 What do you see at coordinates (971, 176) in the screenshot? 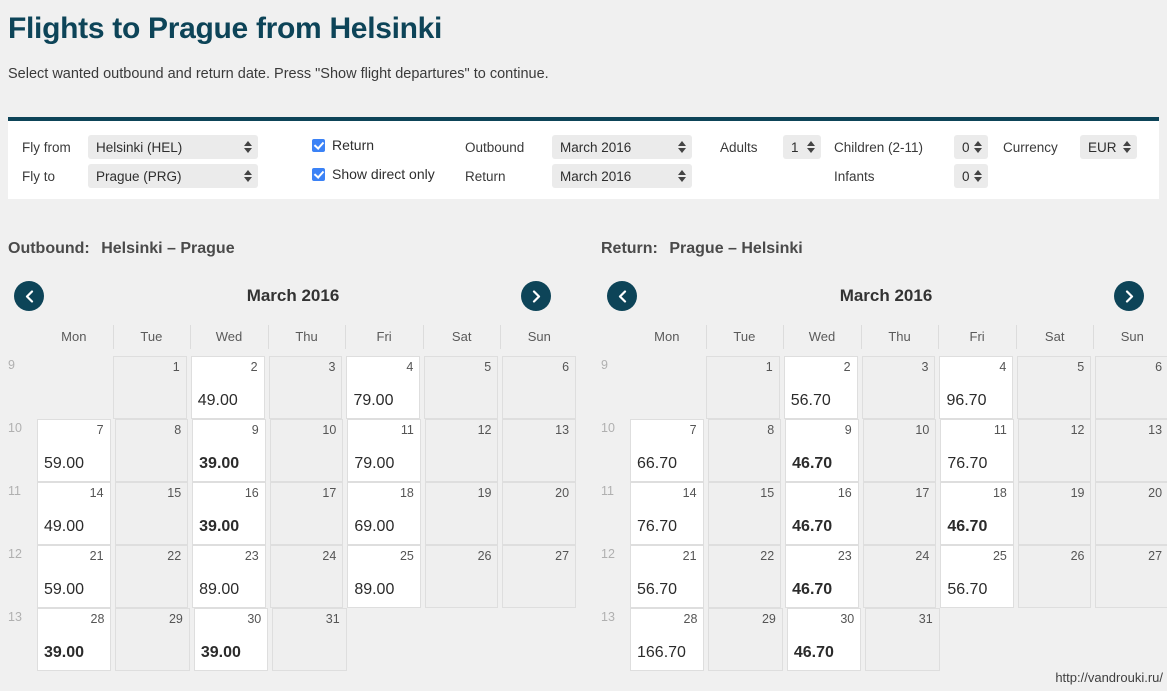
I see `infants-select: 0` at bounding box center [971, 176].